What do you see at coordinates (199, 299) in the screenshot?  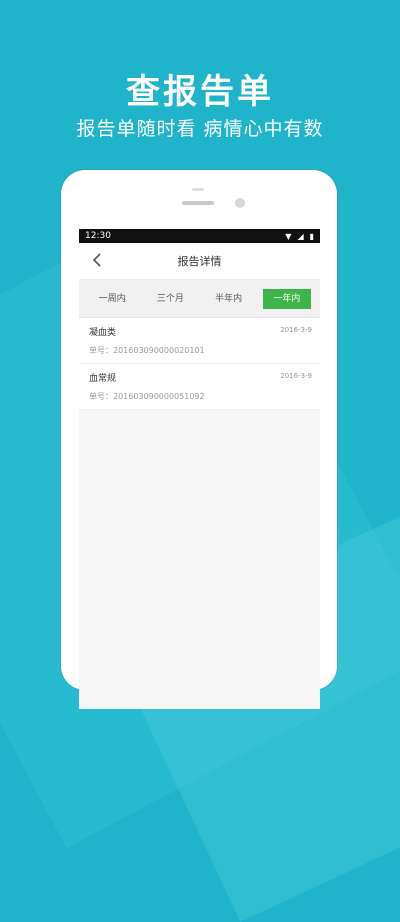 I see `time-range-tabs: 一周内 三个月 半年内 一年内` at bounding box center [199, 299].